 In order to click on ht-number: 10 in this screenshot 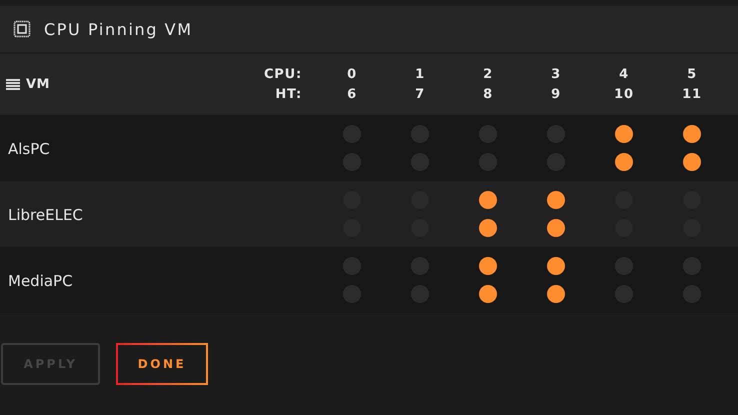, I will do `click(624, 95)`.